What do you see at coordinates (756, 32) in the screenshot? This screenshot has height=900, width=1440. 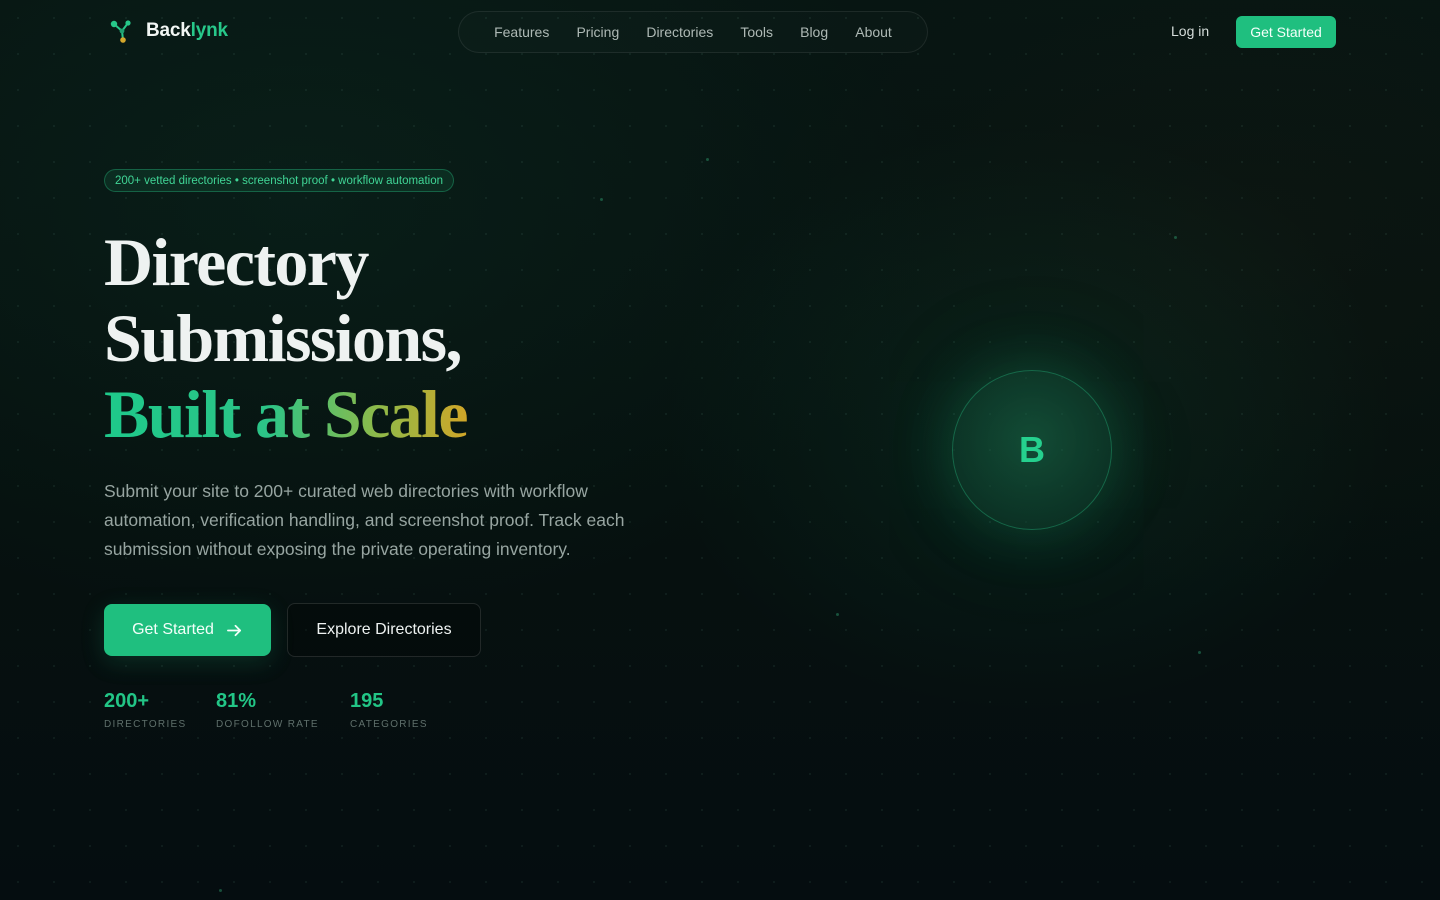 I see `nav-item-tools: Tools` at bounding box center [756, 32].